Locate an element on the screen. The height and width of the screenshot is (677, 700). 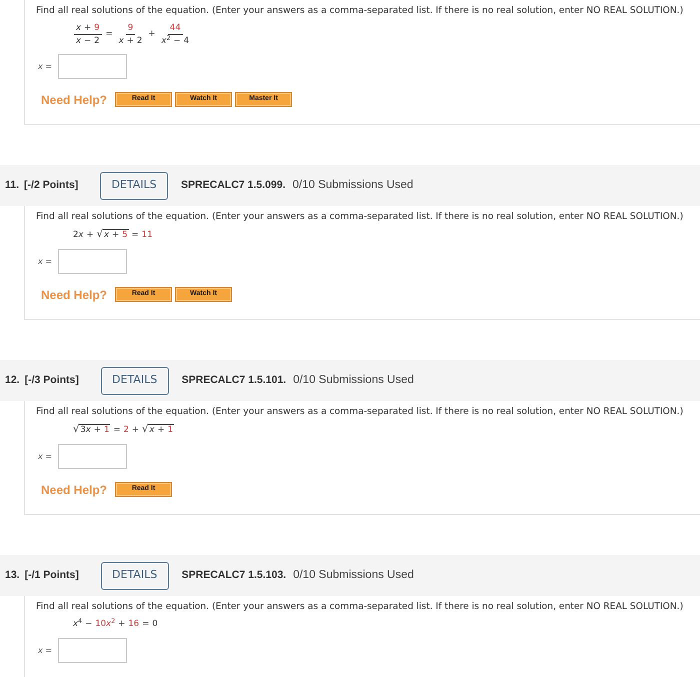
equation: x$^{4}$ − 10x$^{2}$ + 16 = 0 is located at coordinates (115, 624).